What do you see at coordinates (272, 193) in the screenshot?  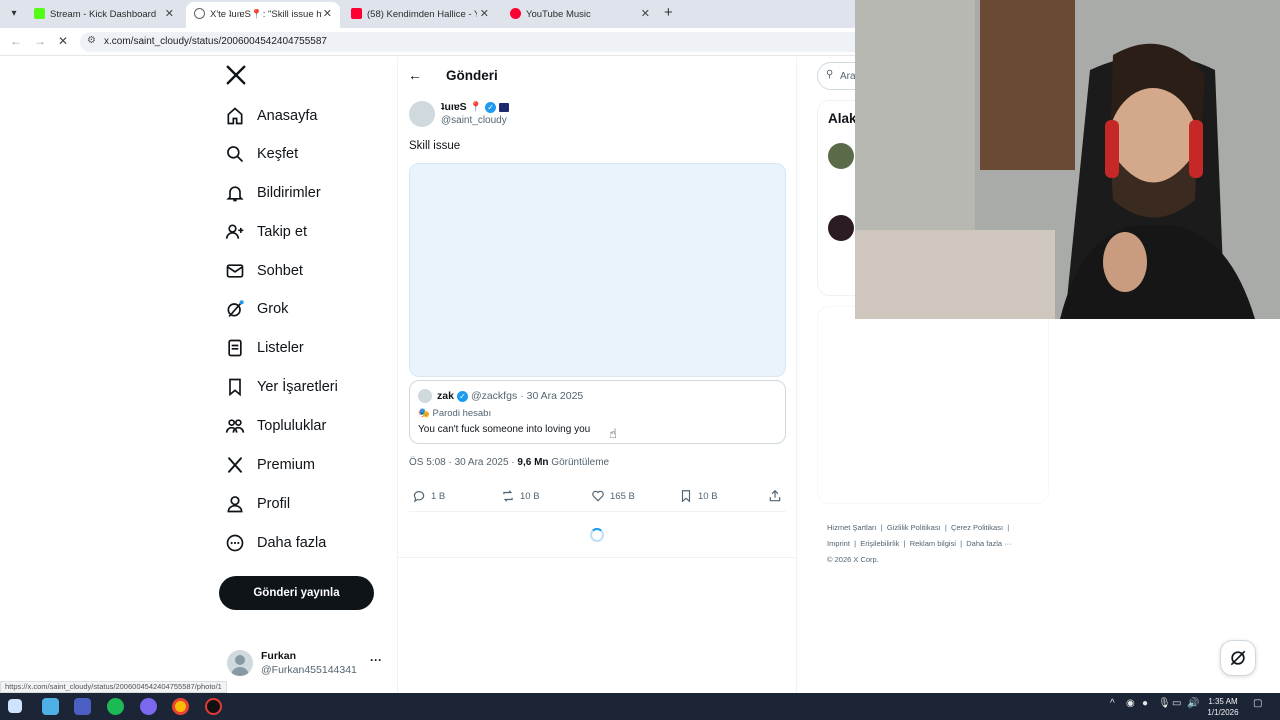 I see `sidebar-item-notifications: Bildirimler` at bounding box center [272, 193].